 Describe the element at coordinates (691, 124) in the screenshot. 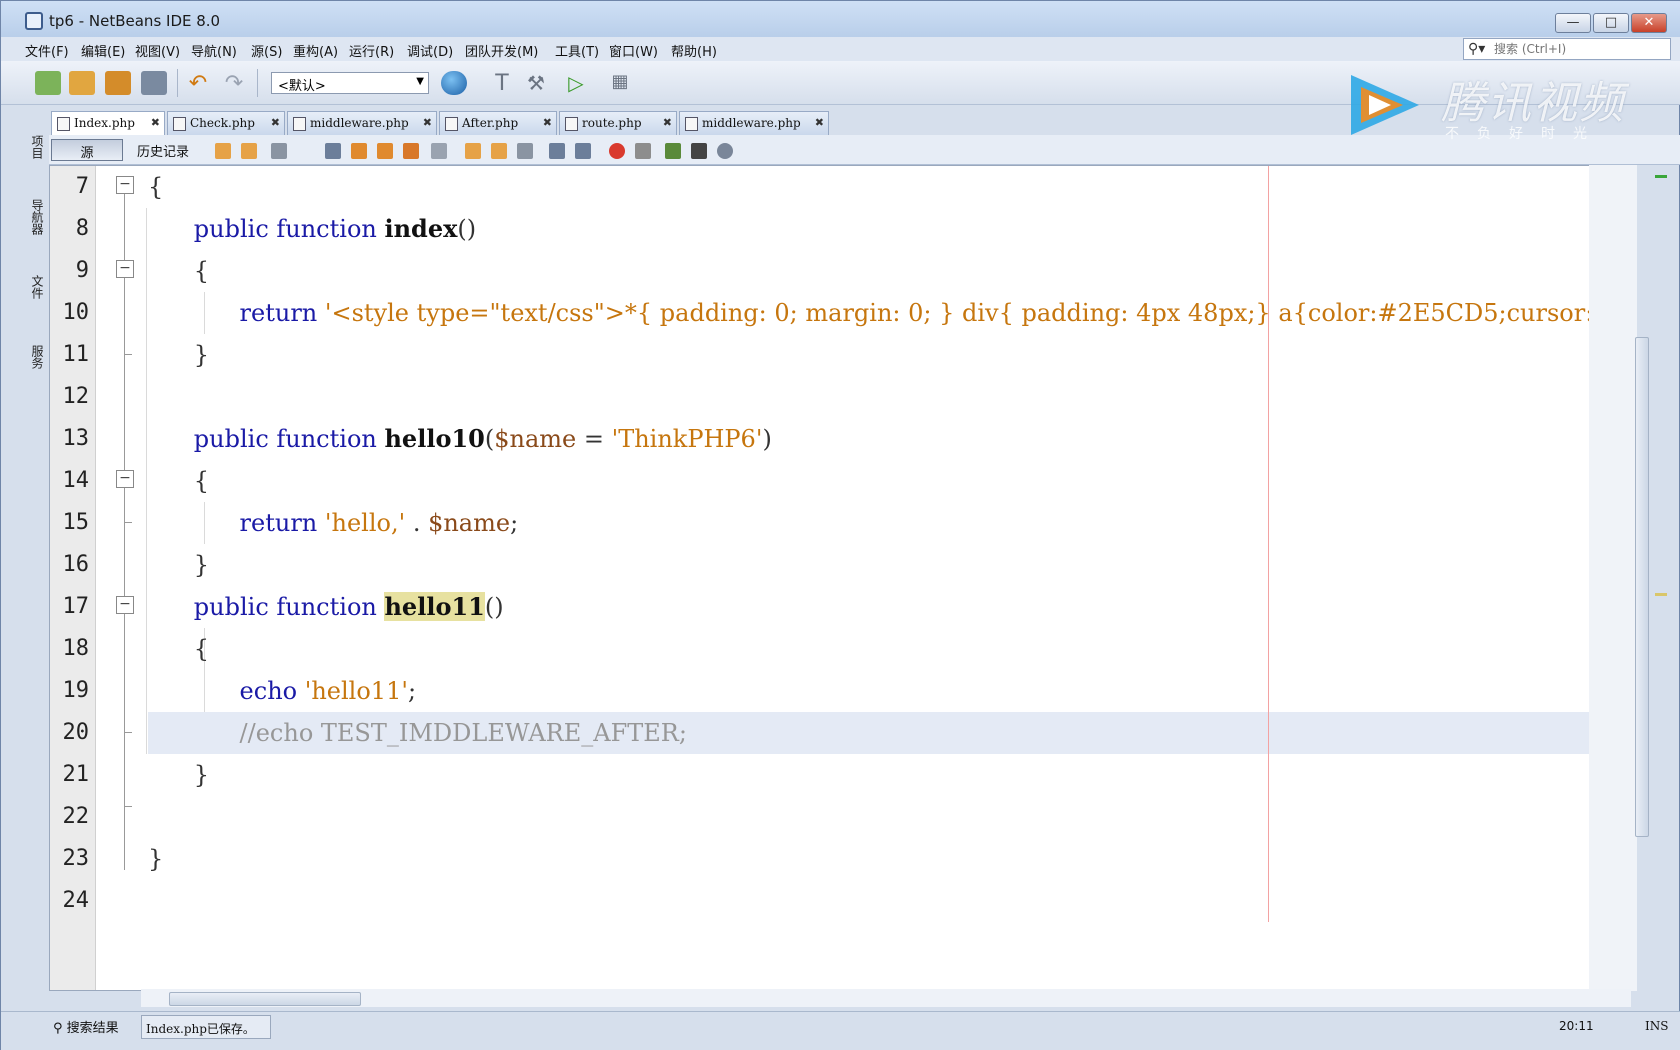

I see `php-file-icon` at that location.